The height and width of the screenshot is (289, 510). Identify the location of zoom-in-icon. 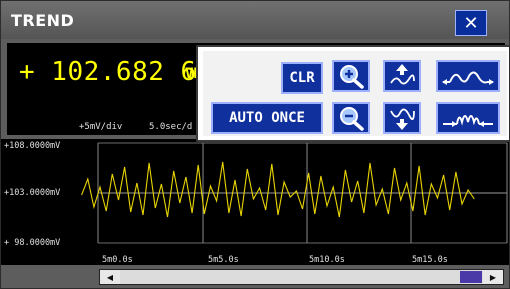
(352, 77).